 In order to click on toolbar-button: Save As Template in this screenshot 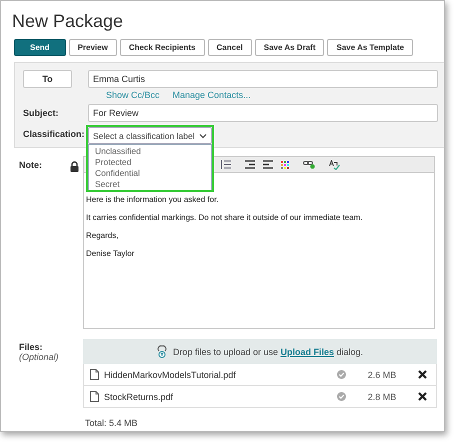, I will do `click(370, 47)`.